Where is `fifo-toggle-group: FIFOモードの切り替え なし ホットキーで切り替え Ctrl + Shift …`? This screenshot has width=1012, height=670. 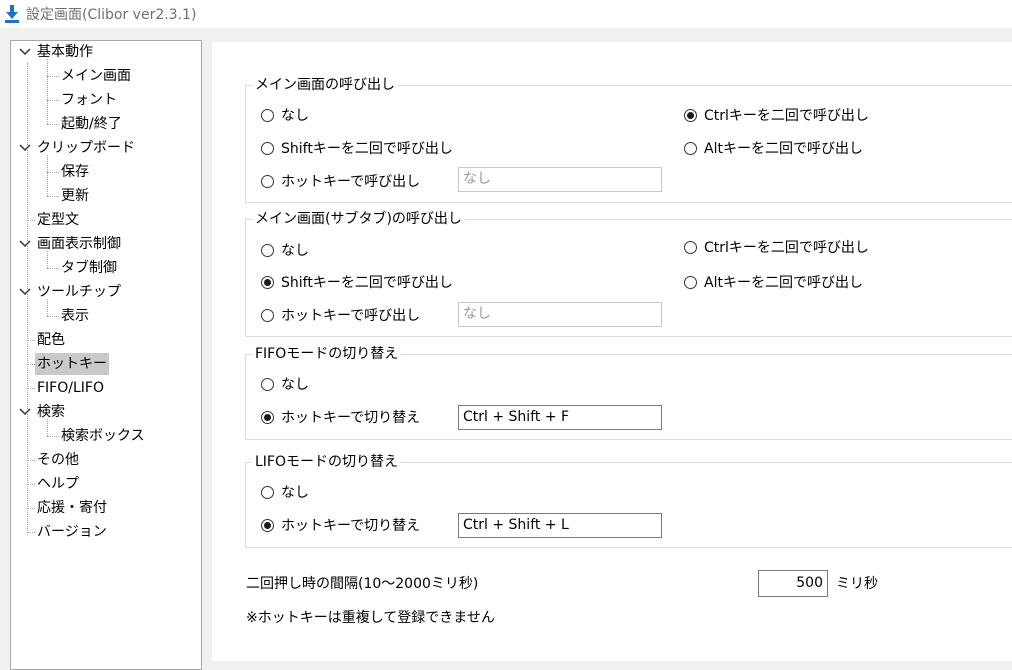
fifo-toggle-group: FIFOモードの切り替え なし ホットキーで切り替え Ctrl + Shift … is located at coordinates (628, 392).